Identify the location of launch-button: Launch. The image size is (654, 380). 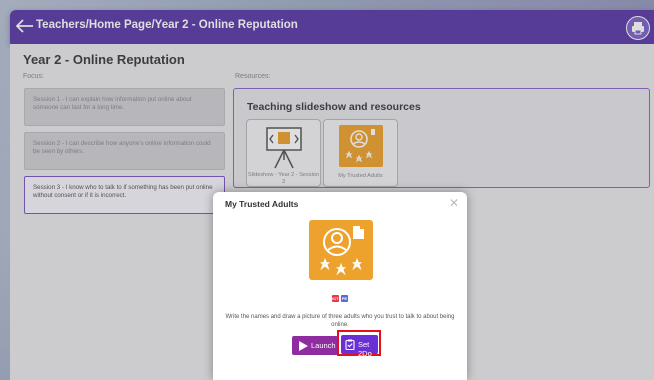
(315, 345).